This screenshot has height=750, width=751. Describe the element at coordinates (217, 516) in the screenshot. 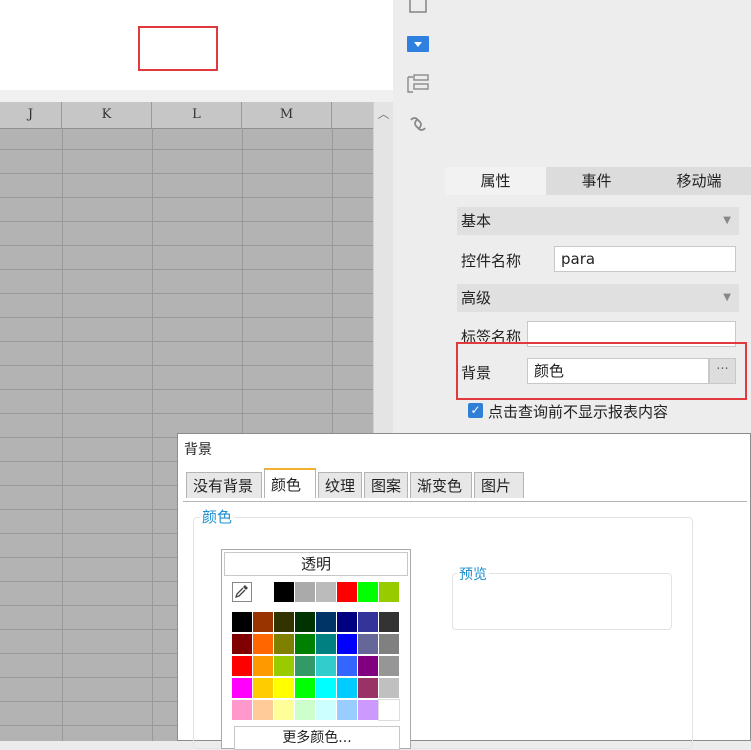

I see `color-group-title: 颜色` at that location.